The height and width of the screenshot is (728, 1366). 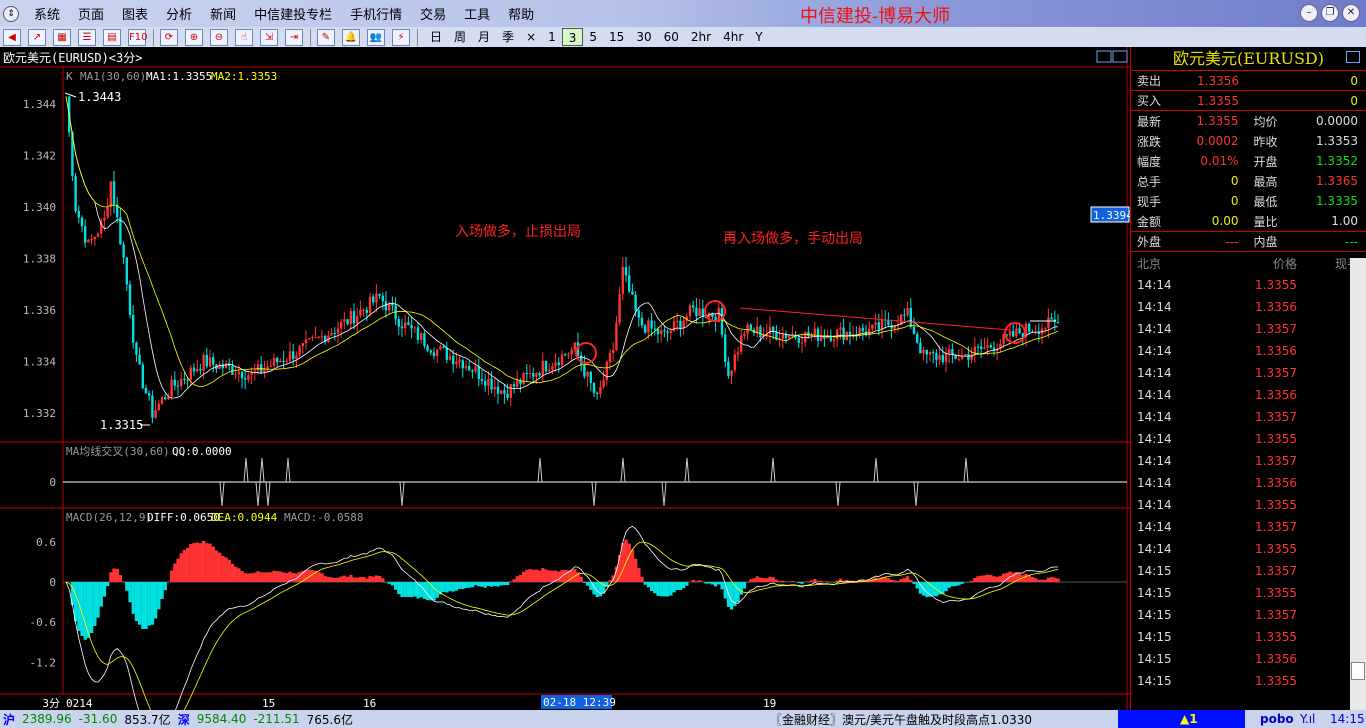 I want to click on period-10: 60, so click(x=671, y=37).